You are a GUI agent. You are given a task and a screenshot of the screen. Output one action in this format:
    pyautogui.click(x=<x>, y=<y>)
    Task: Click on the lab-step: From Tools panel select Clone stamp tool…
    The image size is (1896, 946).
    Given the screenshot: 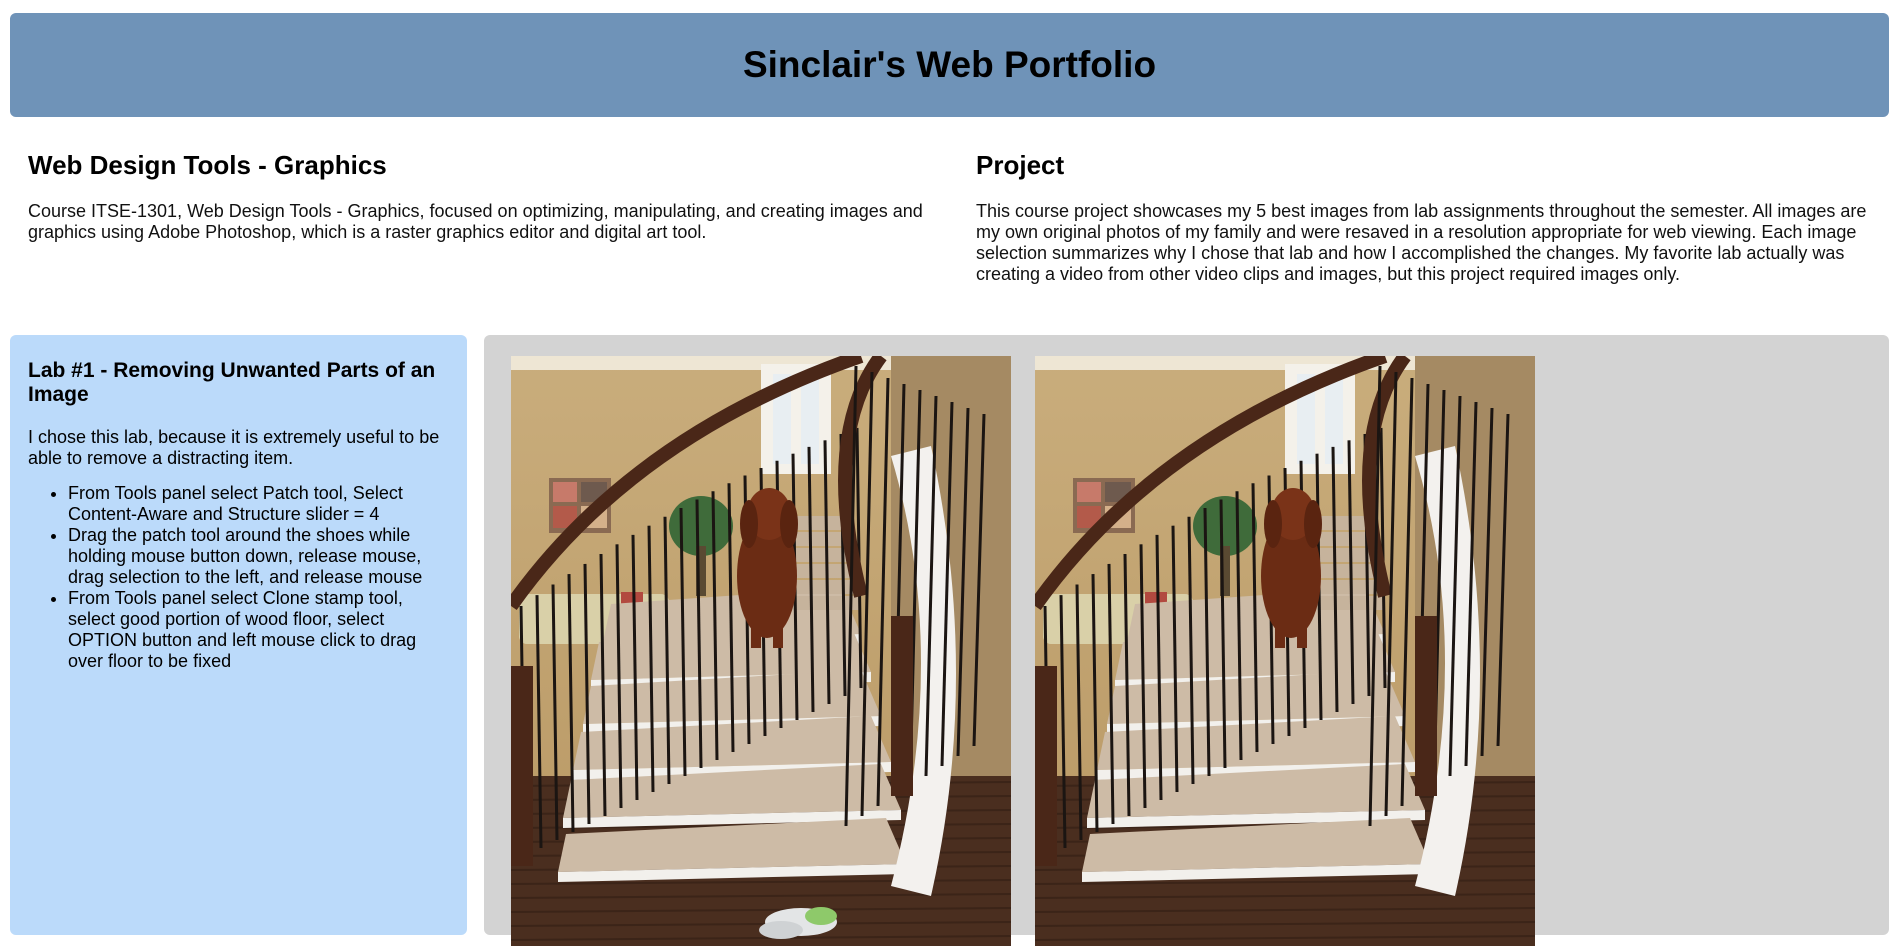 What is the action you would take?
    pyautogui.click(x=258, y=630)
    